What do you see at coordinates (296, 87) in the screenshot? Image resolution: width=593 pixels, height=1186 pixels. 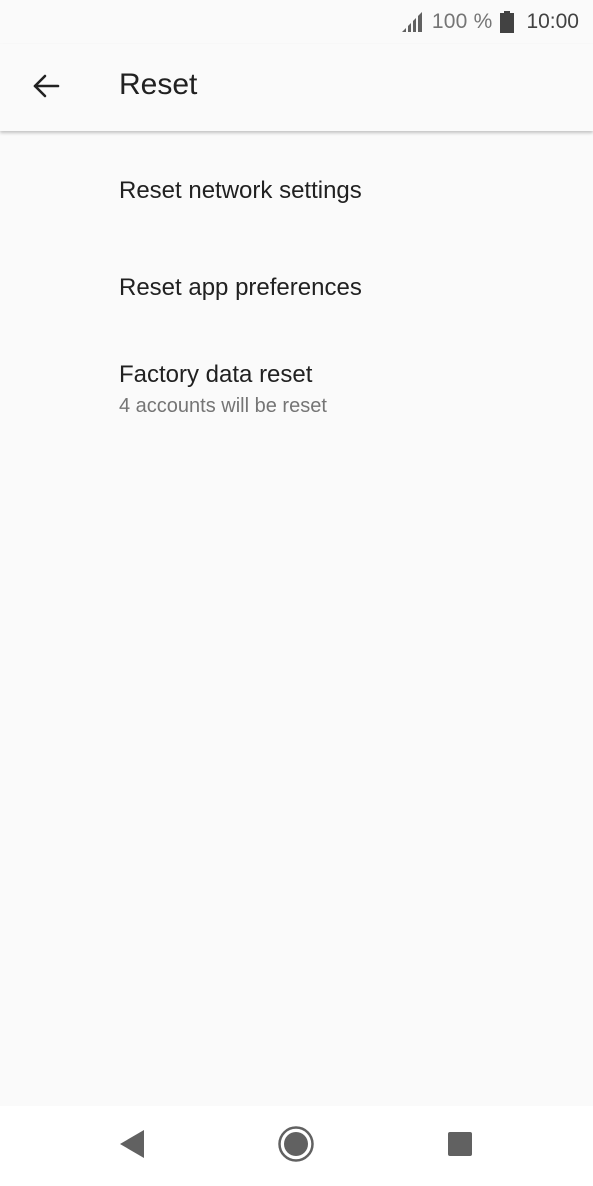 I see `app-bar: Reset` at bounding box center [296, 87].